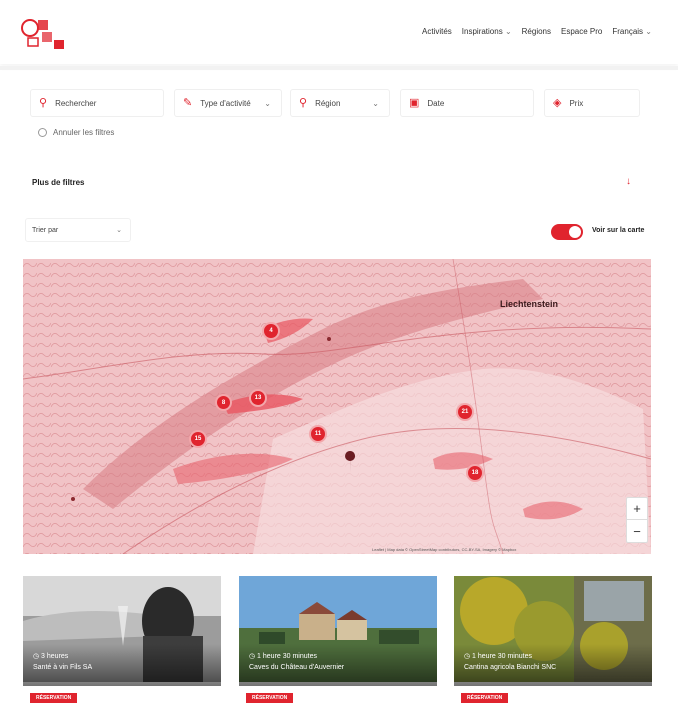 This screenshot has height=705, width=678. What do you see at coordinates (122, 631) in the screenshot?
I see `activity-card: ◷ 3 heures Santé à vin Fils SA` at bounding box center [122, 631].